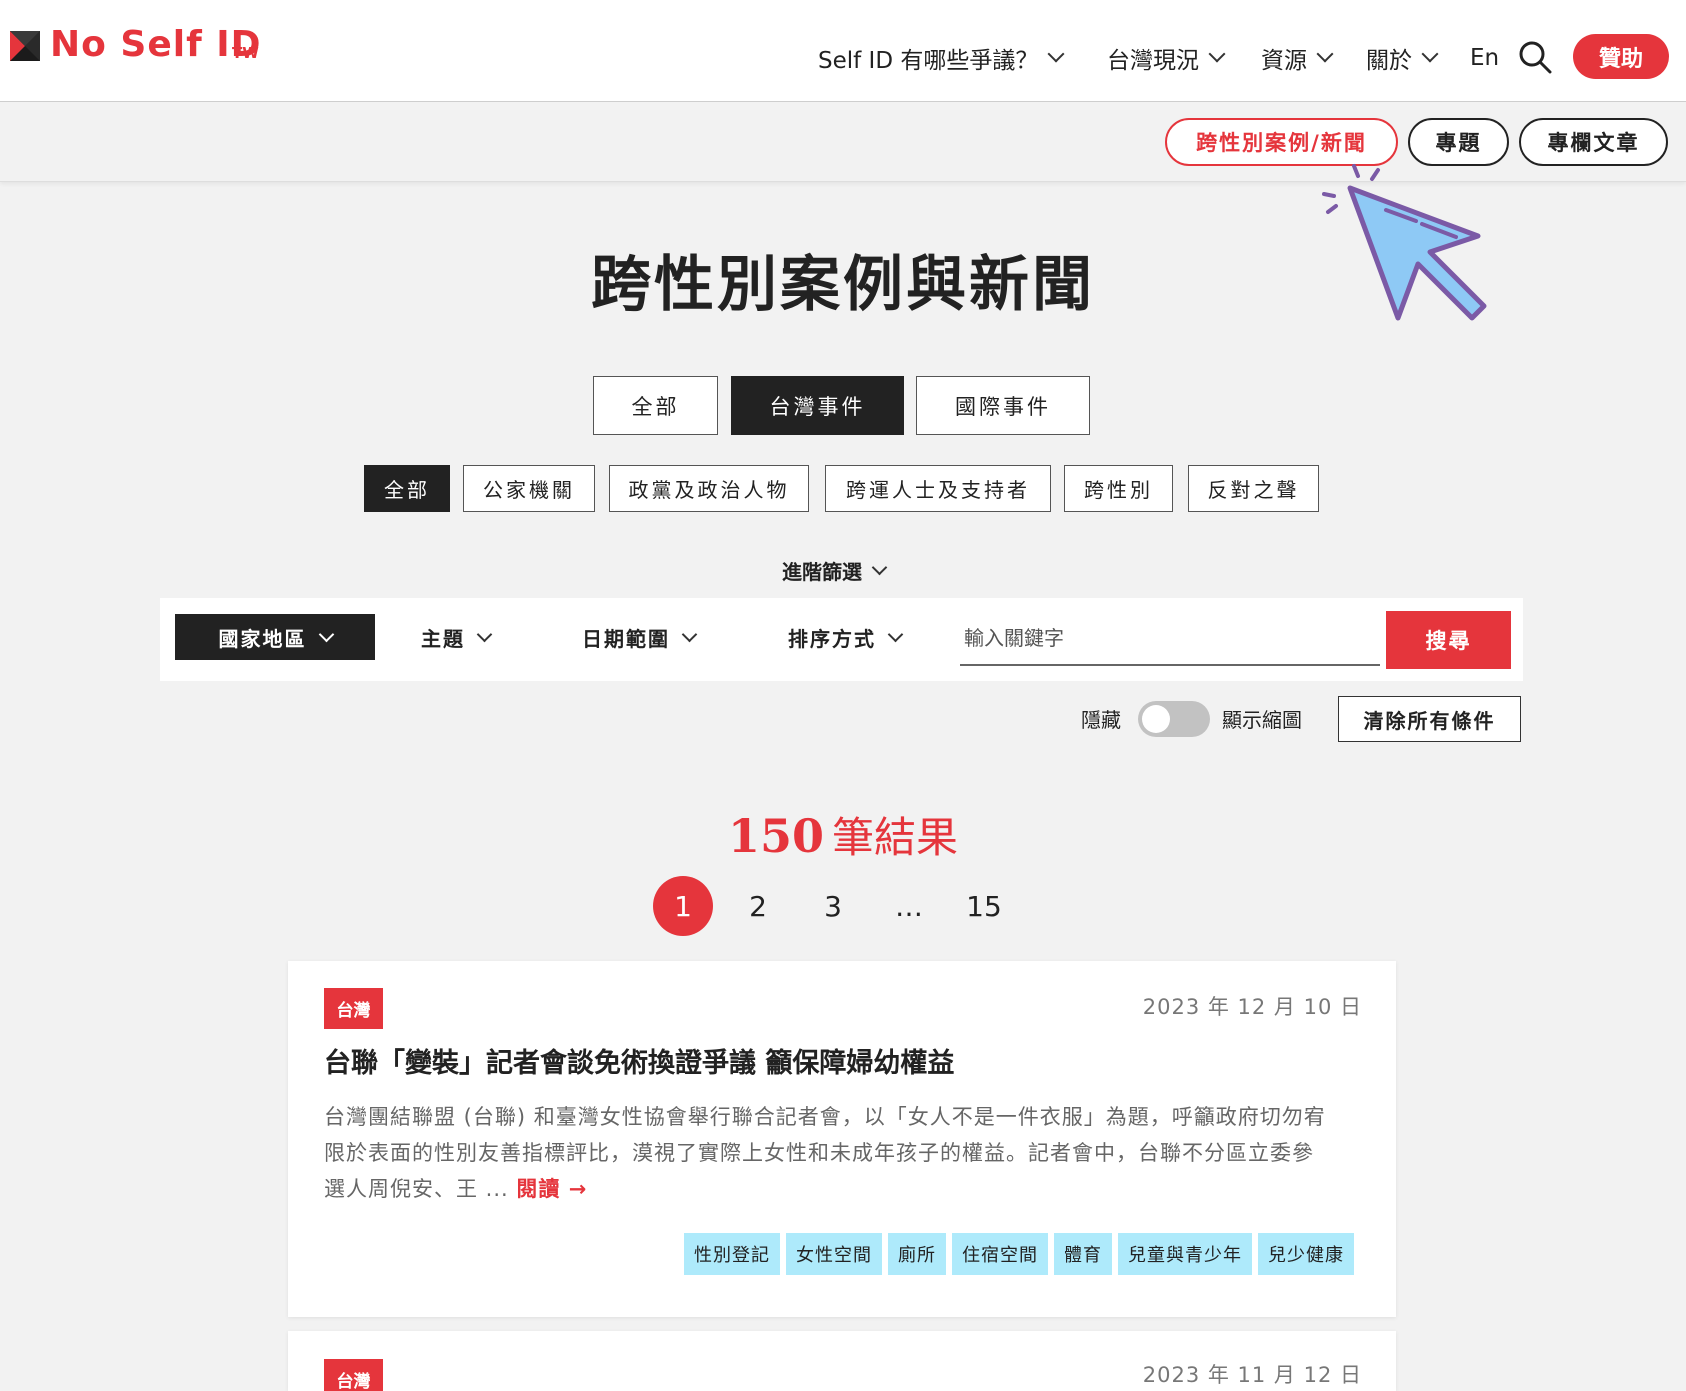  Describe the element at coordinates (262, 638) in the screenshot. I see `country-select-label: 國家地區` at that location.